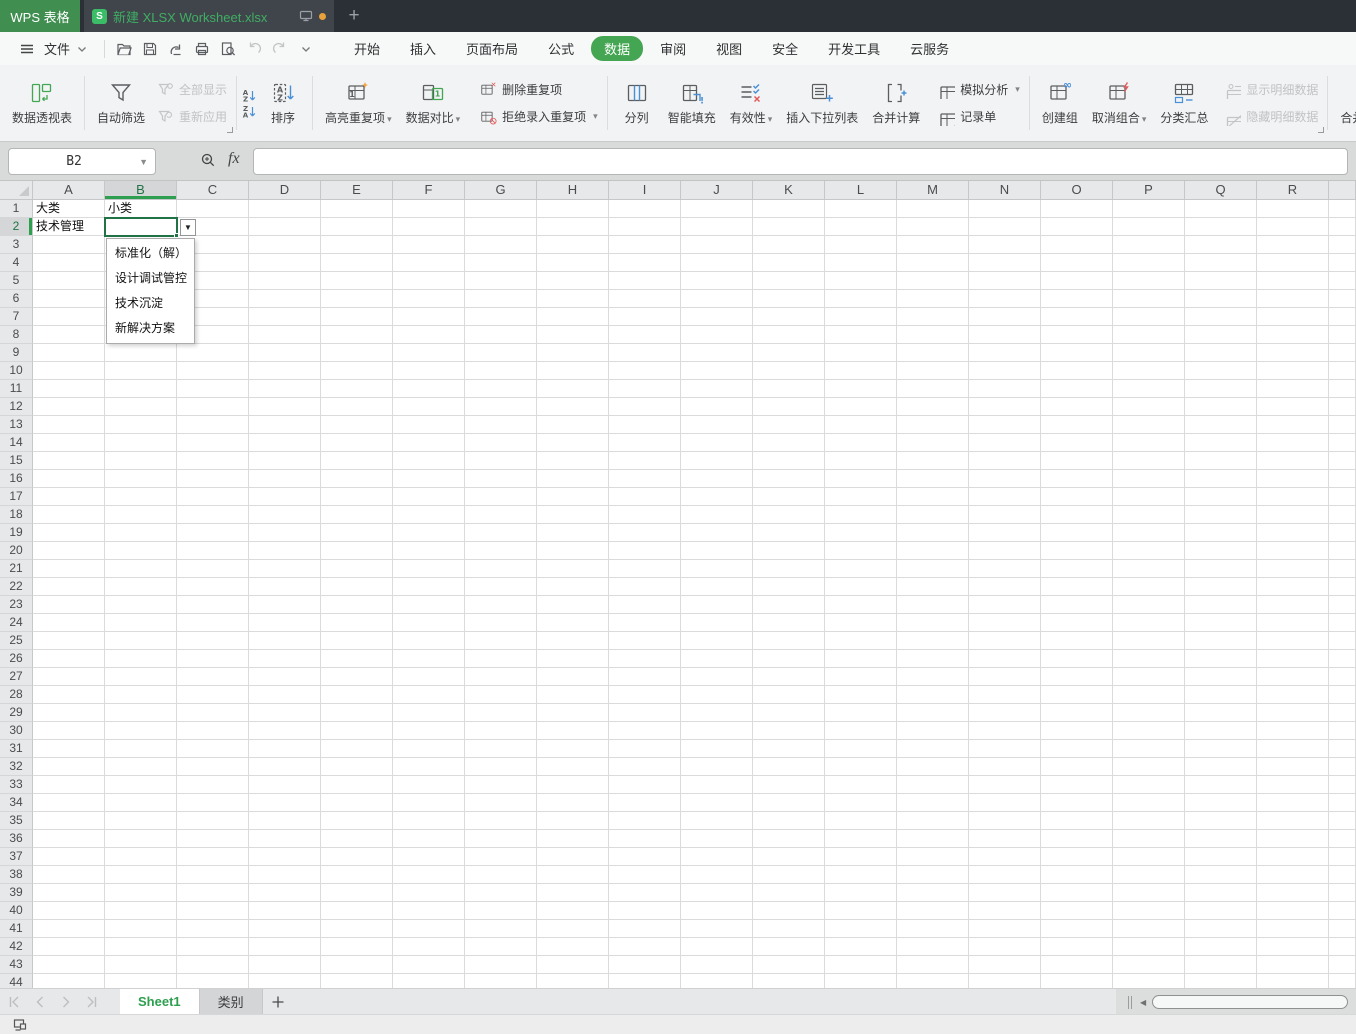 The height and width of the screenshot is (1034, 1356). I want to click on cell-P3, so click(1149, 245).